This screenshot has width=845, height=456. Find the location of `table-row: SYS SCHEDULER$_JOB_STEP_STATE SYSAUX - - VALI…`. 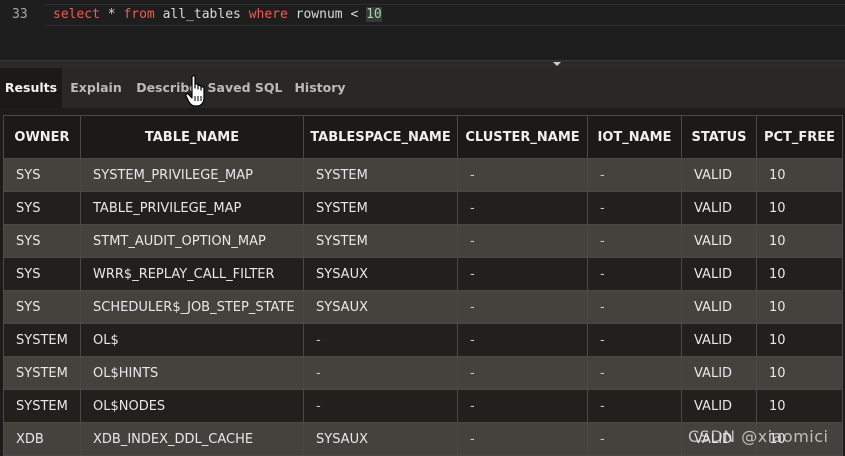

table-row: SYS SCHEDULER$_JOB_STEP_STATE SYSAUX - - VALI… is located at coordinates (423, 307).